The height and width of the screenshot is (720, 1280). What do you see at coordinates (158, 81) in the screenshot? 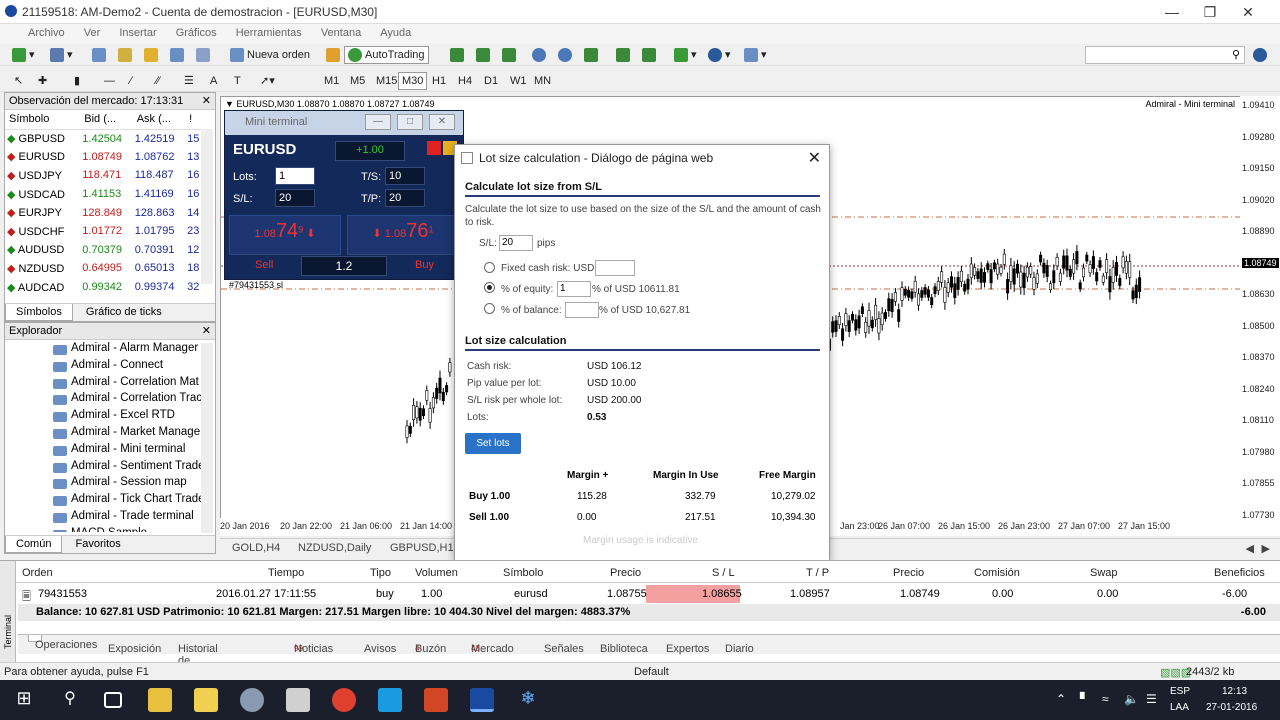
I see `channel-icon: ∕∕` at bounding box center [158, 81].